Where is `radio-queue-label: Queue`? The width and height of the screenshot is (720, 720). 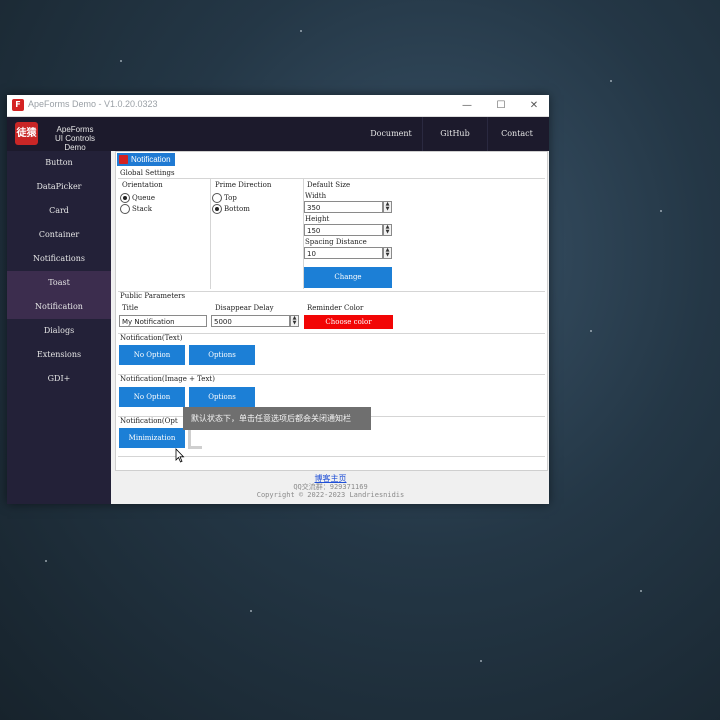 radio-queue-label: Queue is located at coordinates (144, 198).